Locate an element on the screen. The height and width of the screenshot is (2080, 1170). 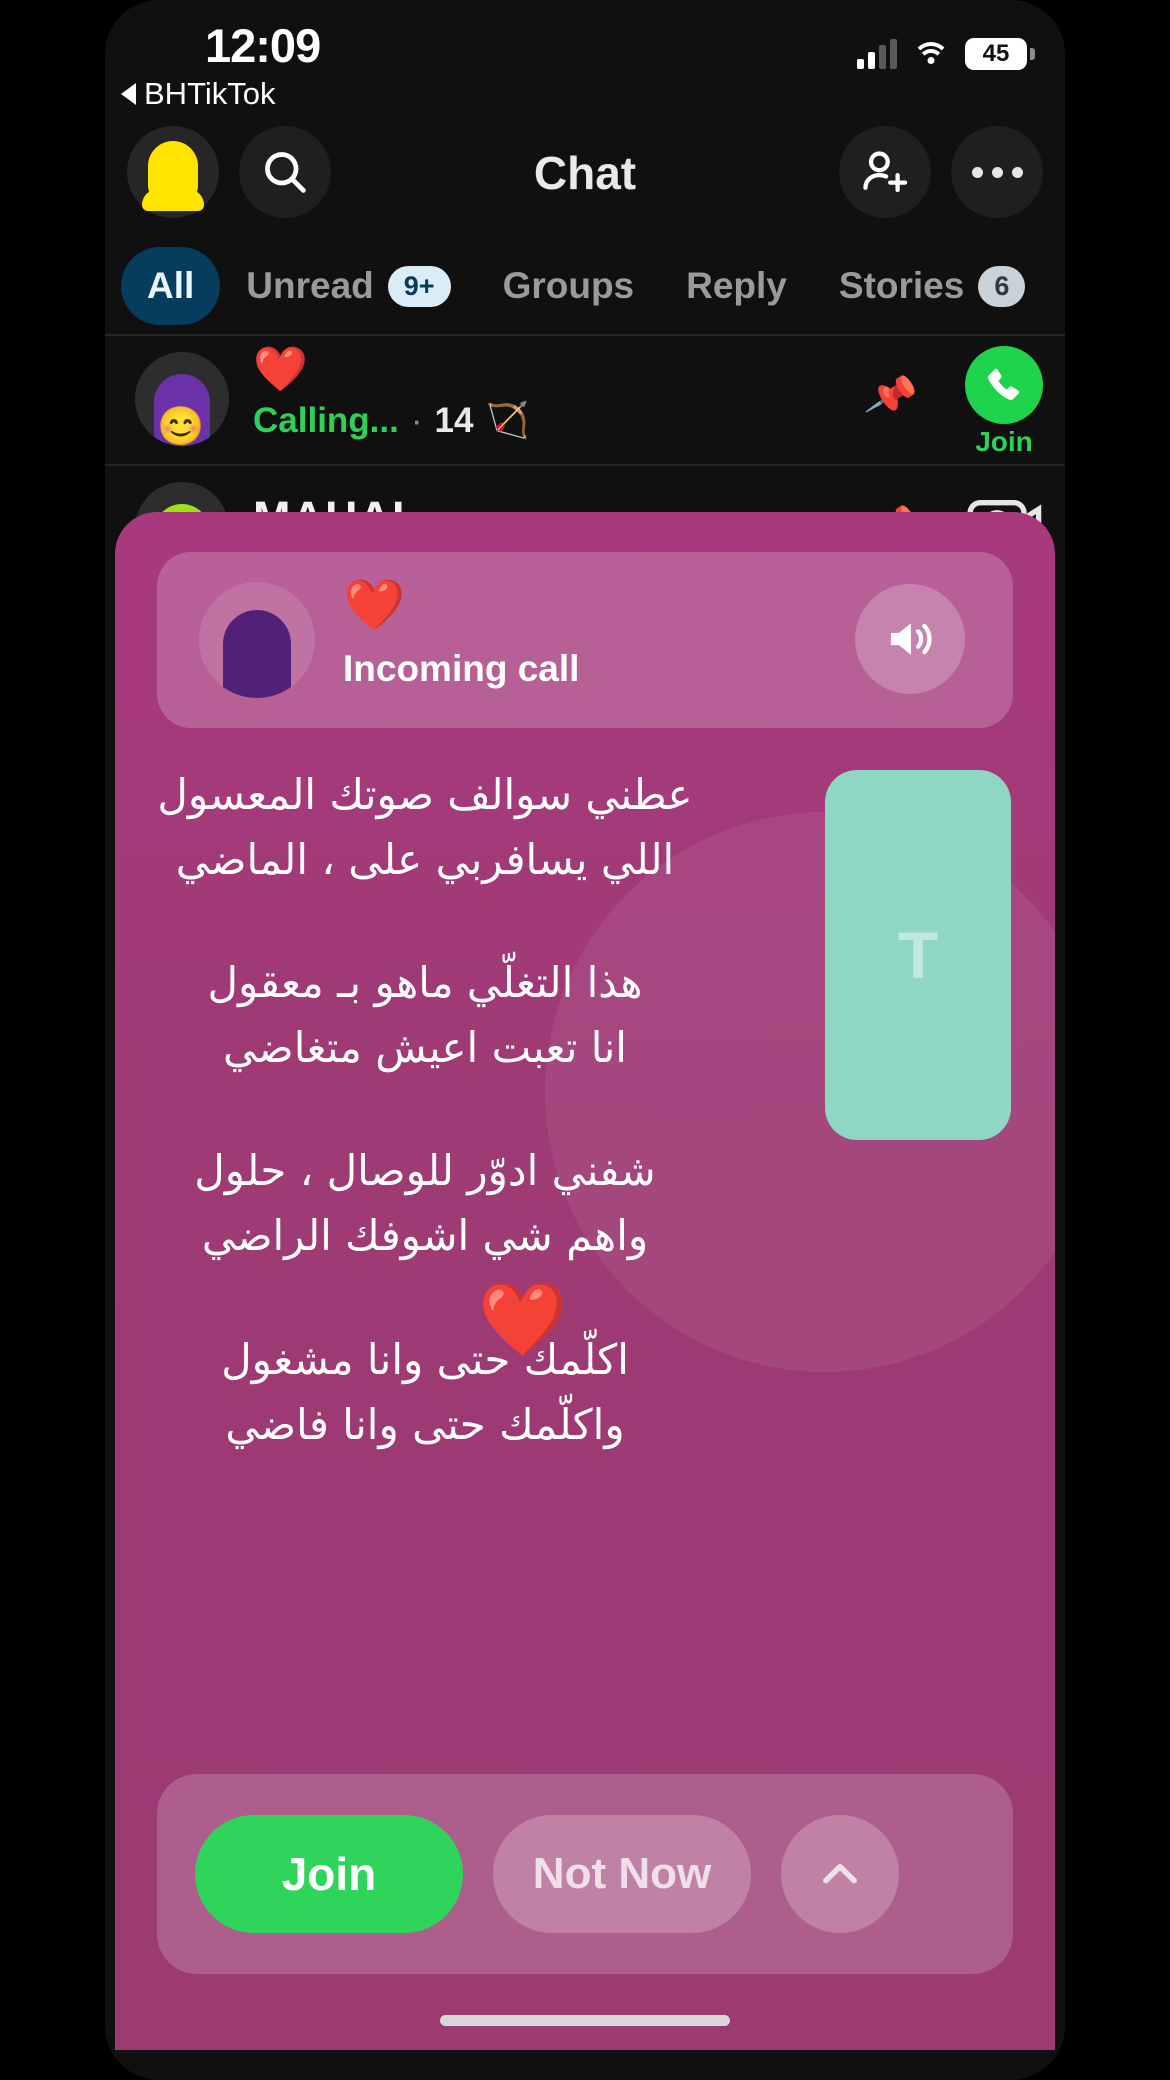
tab-label: Reply is located at coordinates (736, 285).